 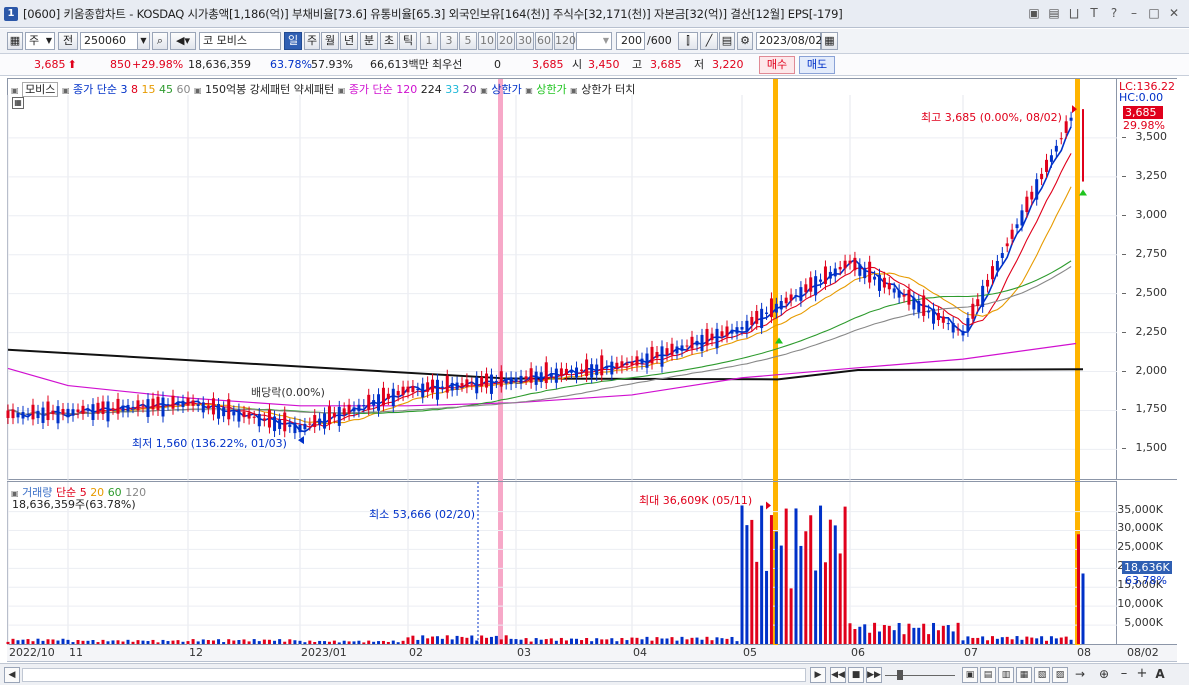 What do you see at coordinates (777, 65) in the screenshot?
I see `buy-button: 매수` at bounding box center [777, 65].